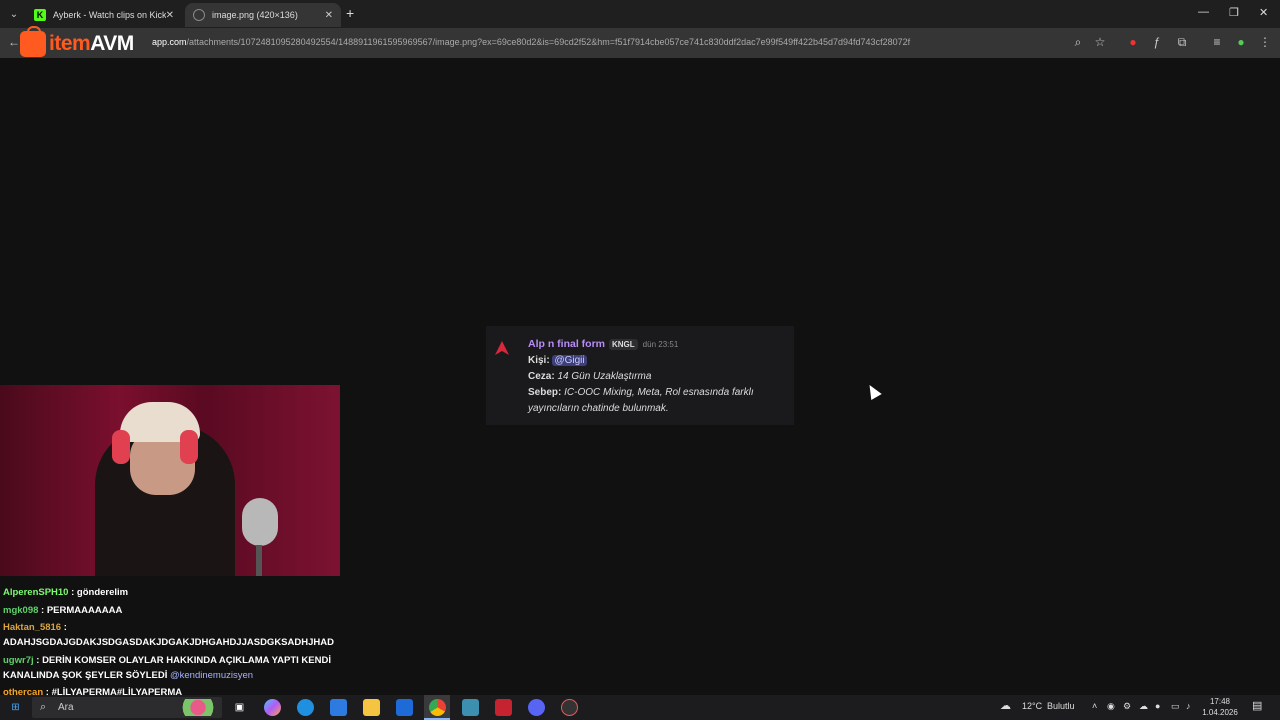 This screenshot has width=1280, height=720. I want to click on tab-image: image.png (420×136) ✕, so click(263, 15).